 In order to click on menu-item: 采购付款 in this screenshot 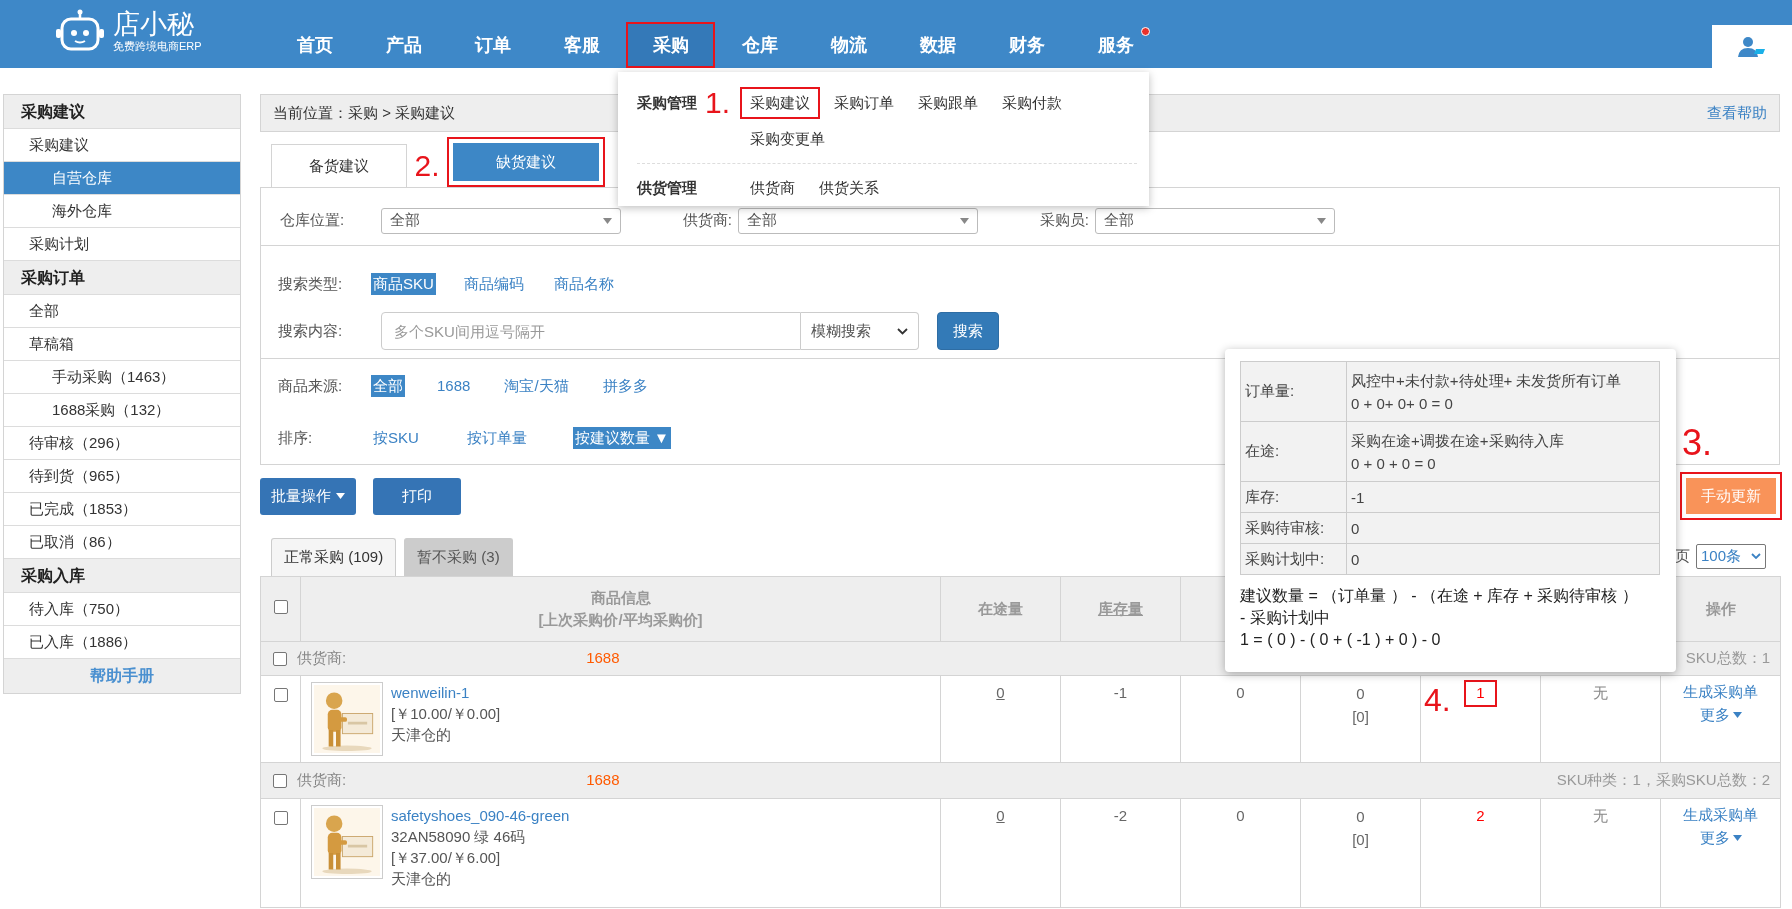, I will do `click(1032, 103)`.